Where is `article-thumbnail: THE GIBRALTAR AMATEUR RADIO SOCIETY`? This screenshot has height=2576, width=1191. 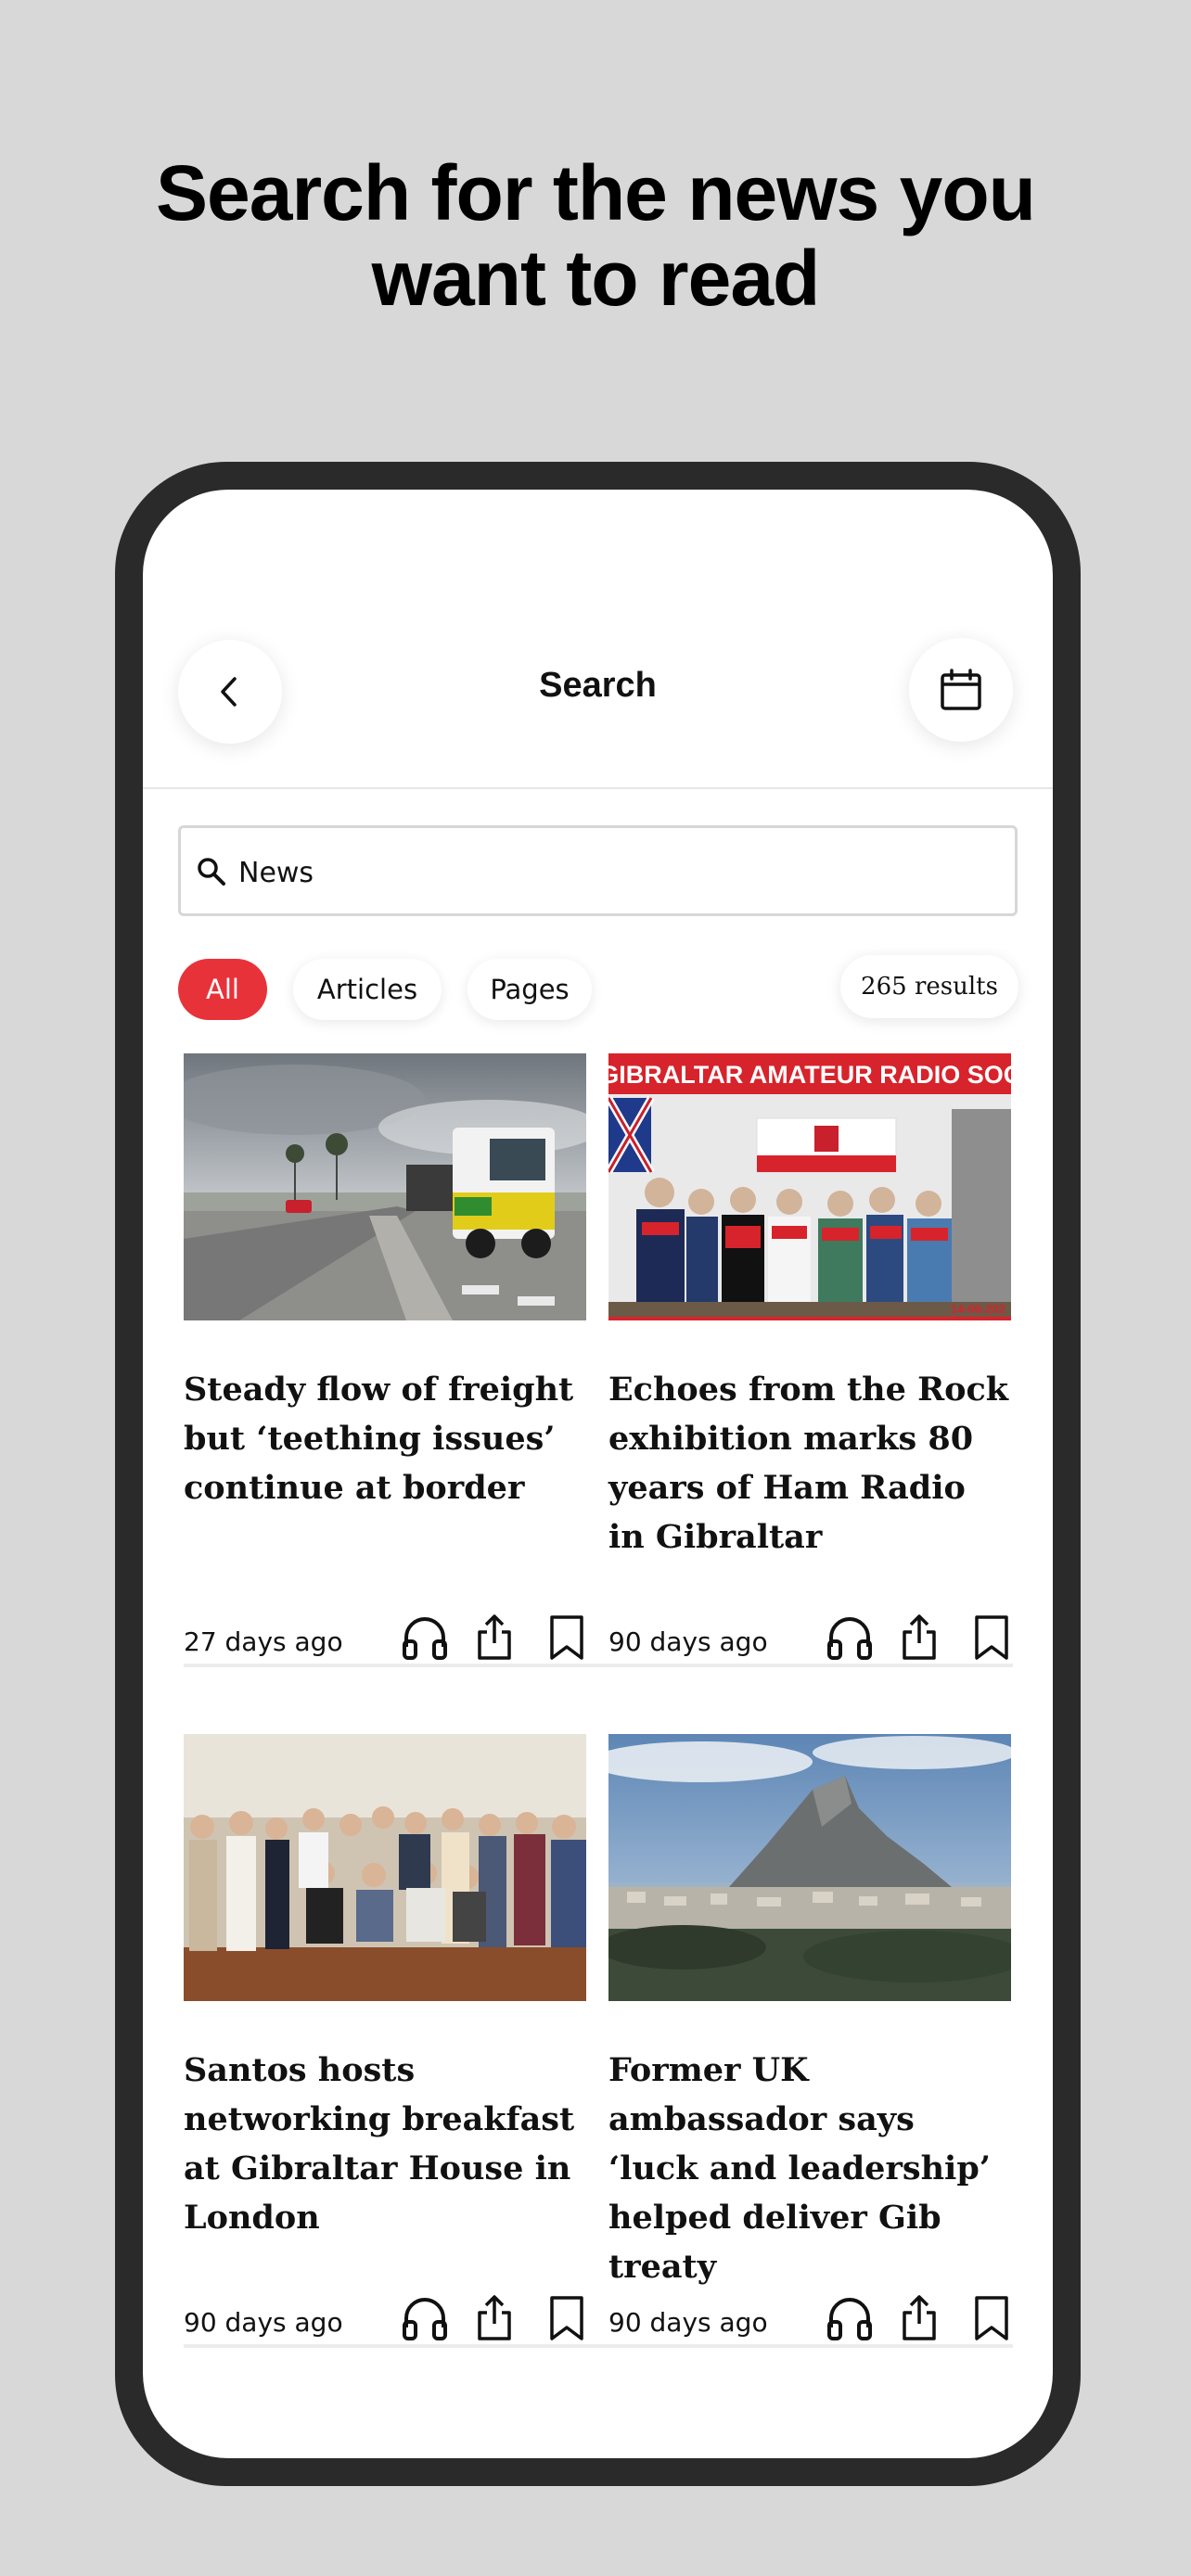 article-thumbnail: THE GIBRALTAR AMATEUR RADIO SOCIETY is located at coordinates (809, 1186).